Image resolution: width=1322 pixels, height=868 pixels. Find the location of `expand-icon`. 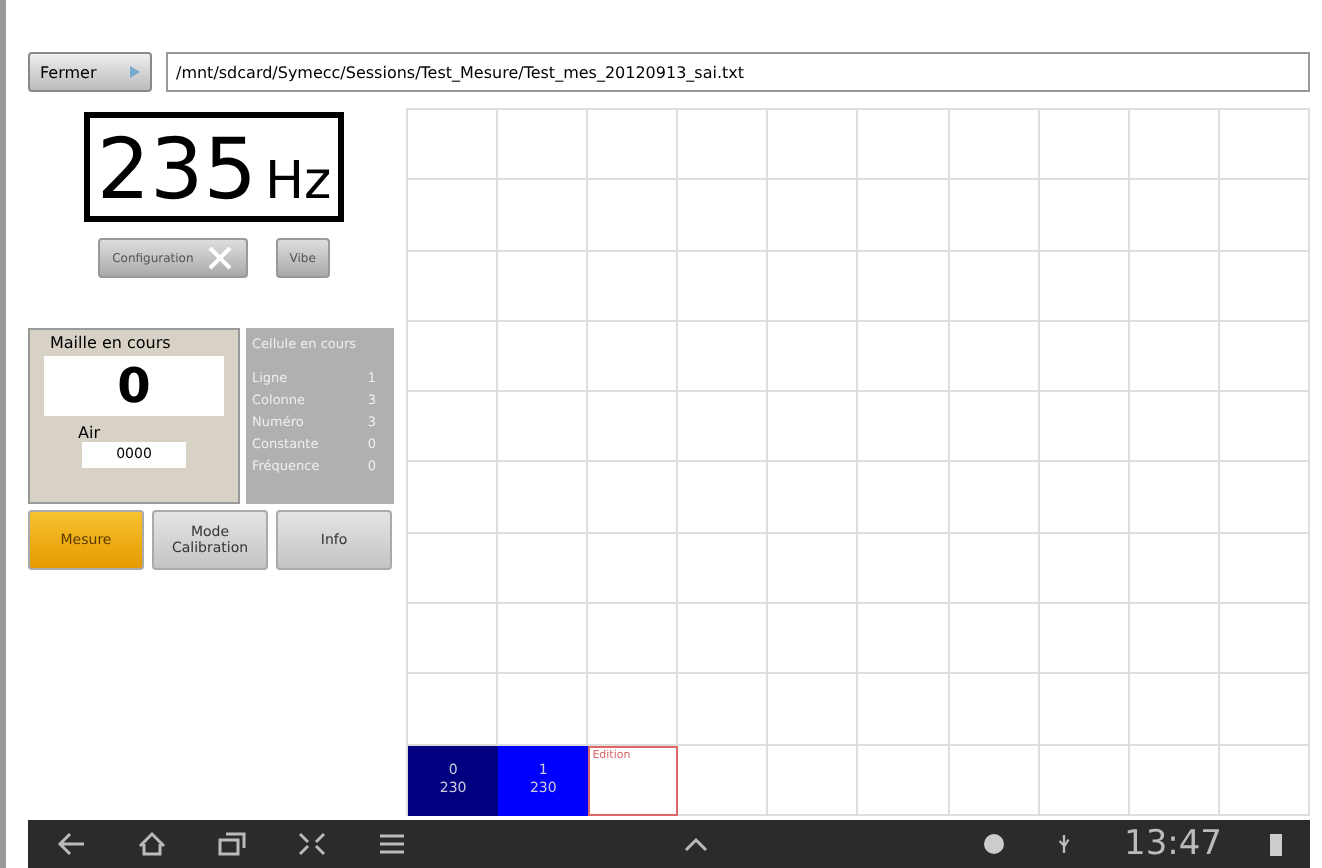

expand-icon is located at coordinates (312, 844).